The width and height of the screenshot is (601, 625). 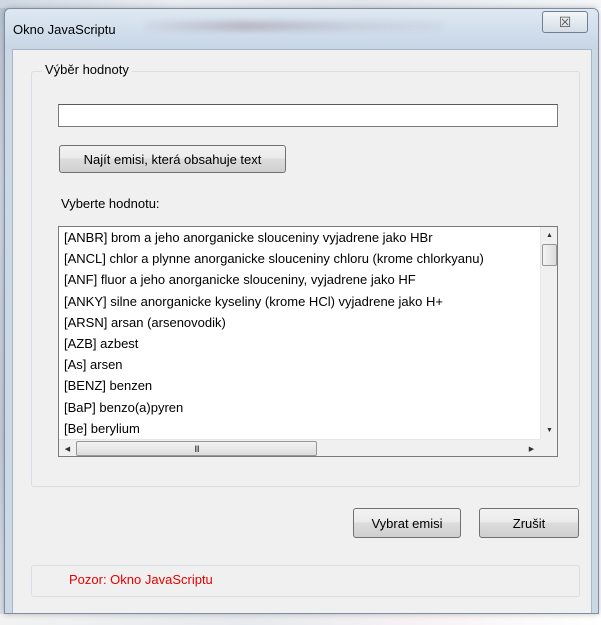 I want to click on close-icon: ☒, so click(x=565, y=21).